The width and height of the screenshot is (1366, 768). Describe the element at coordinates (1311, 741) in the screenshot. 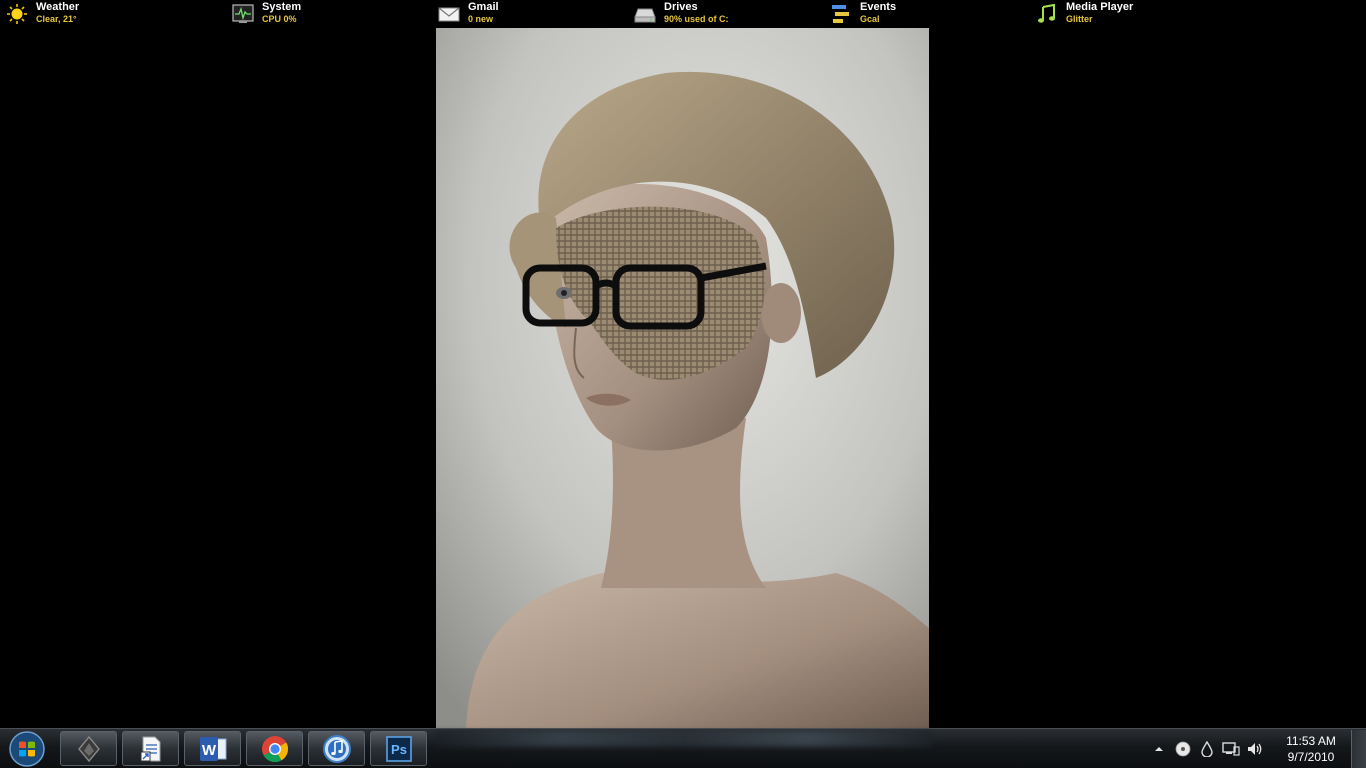

I see `clock-time: 11:53 AM` at that location.